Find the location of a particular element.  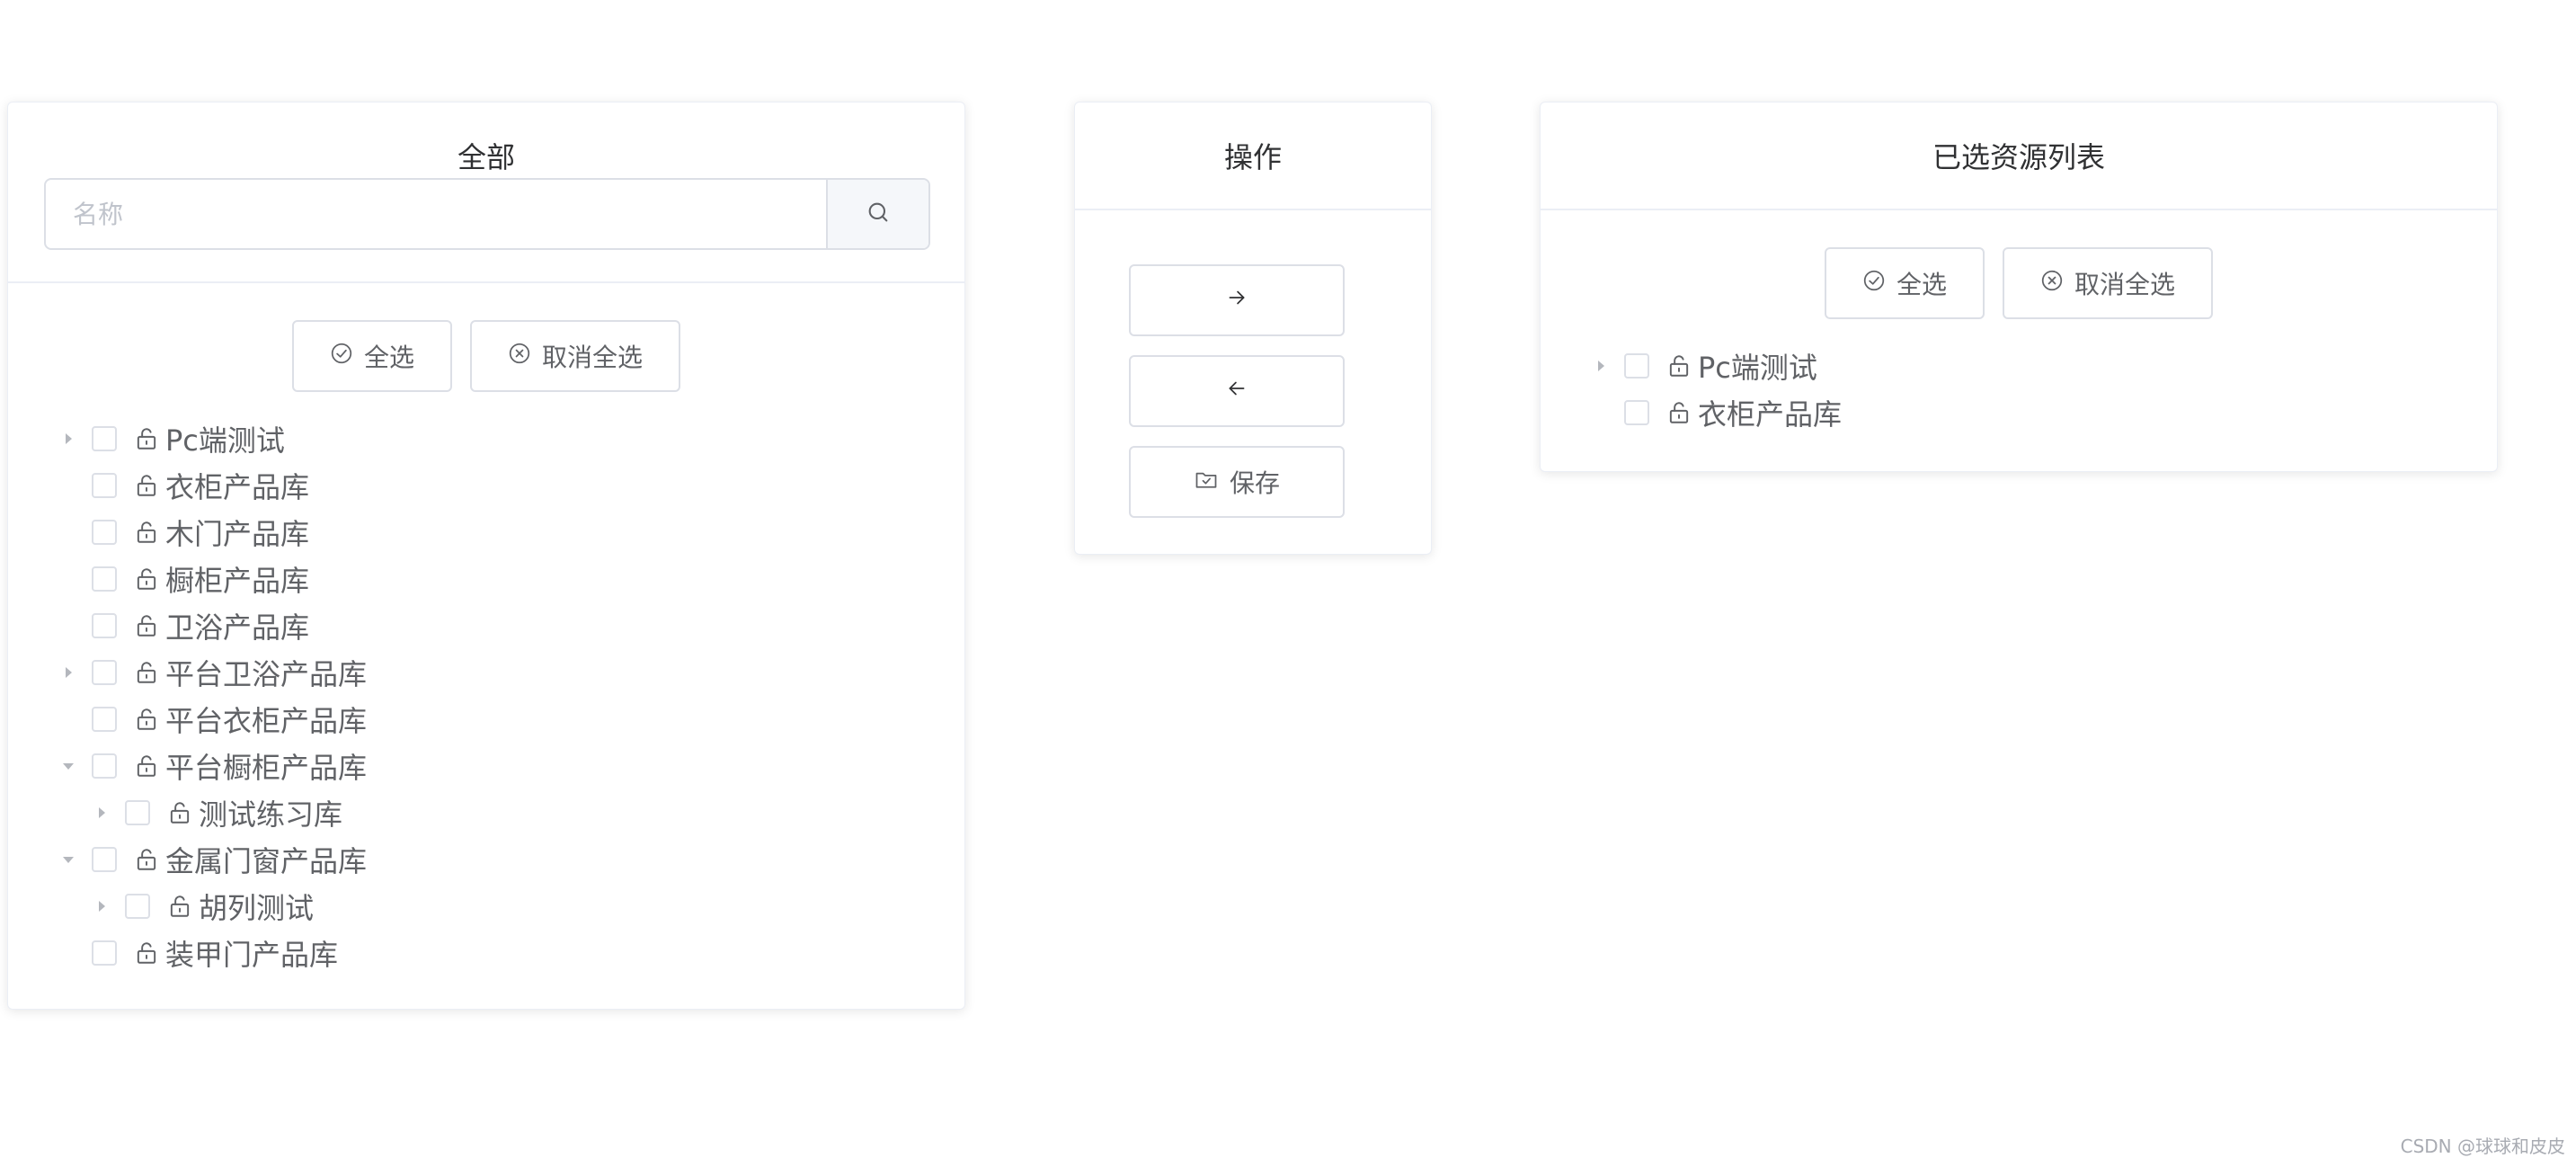

save-button: 保存 is located at coordinates (1237, 482).